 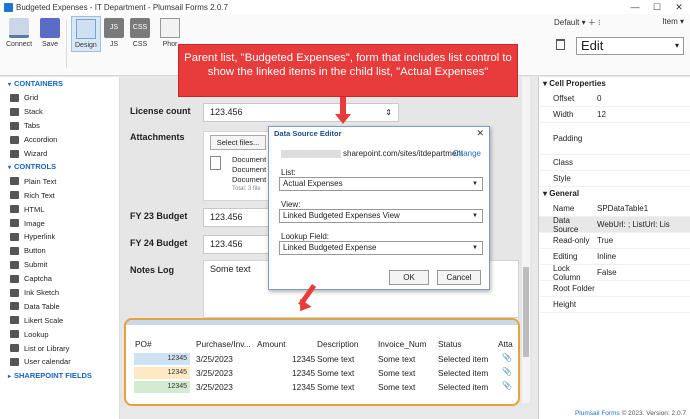 What do you see at coordinates (59, 334) in the screenshot?
I see `toolbox-item-lookup: Lookup` at bounding box center [59, 334].